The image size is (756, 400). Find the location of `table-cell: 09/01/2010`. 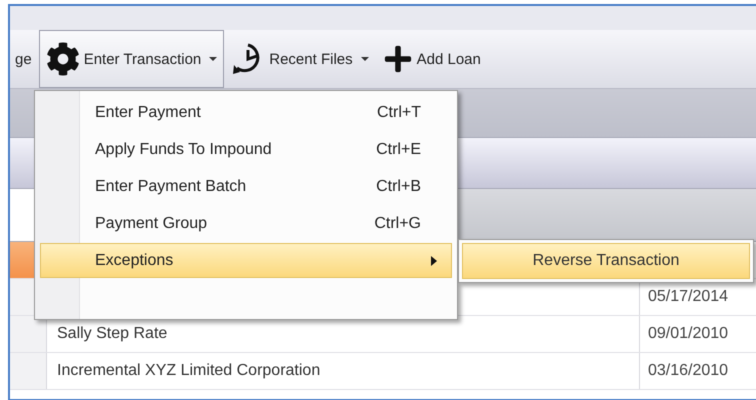

table-cell: 09/01/2010 is located at coordinates (688, 334).